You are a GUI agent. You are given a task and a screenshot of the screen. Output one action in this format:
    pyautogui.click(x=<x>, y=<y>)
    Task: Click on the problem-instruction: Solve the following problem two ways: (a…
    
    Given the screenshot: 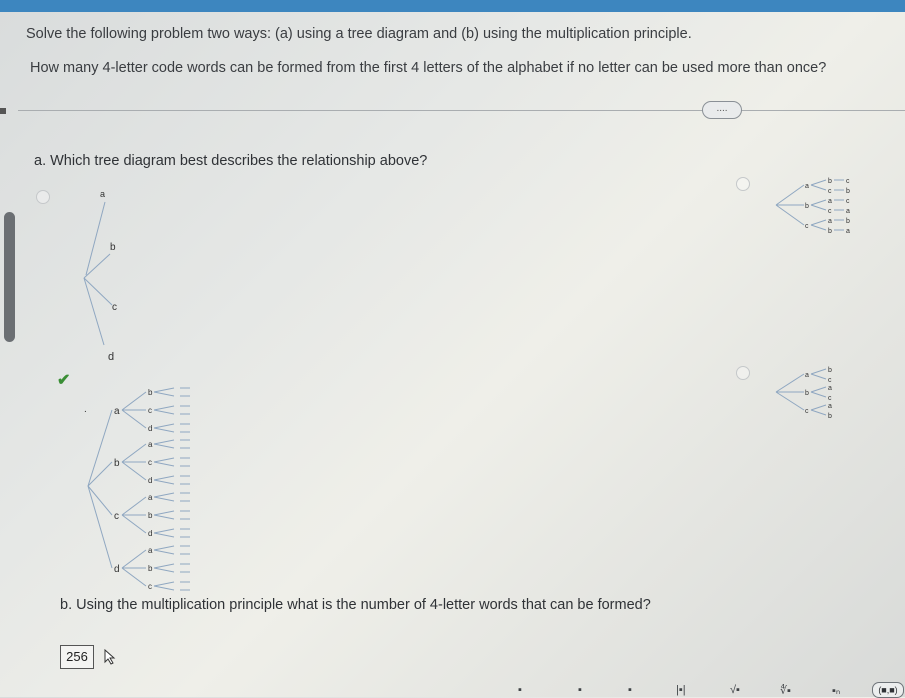 What is the action you would take?
    pyautogui.click(x=359, y=34)
    